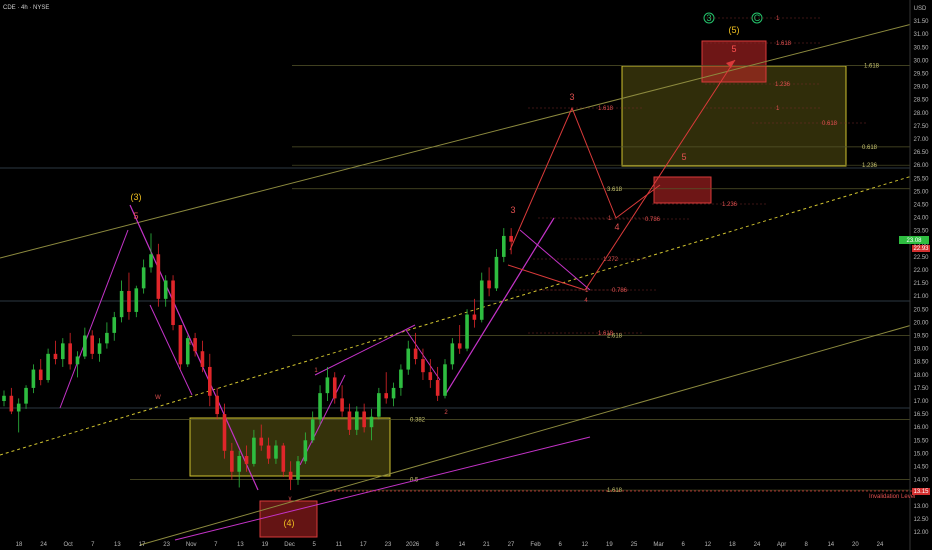 The height and width of the screenshot is (550, 932). I want to click on y-tick-label: 15.00, so click(921, 454).